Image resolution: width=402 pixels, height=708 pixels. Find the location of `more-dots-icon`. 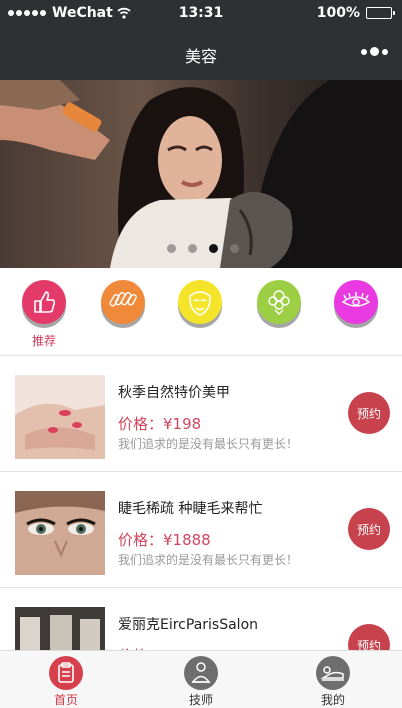

more-dots-icon is located at coordinates (374, 51).